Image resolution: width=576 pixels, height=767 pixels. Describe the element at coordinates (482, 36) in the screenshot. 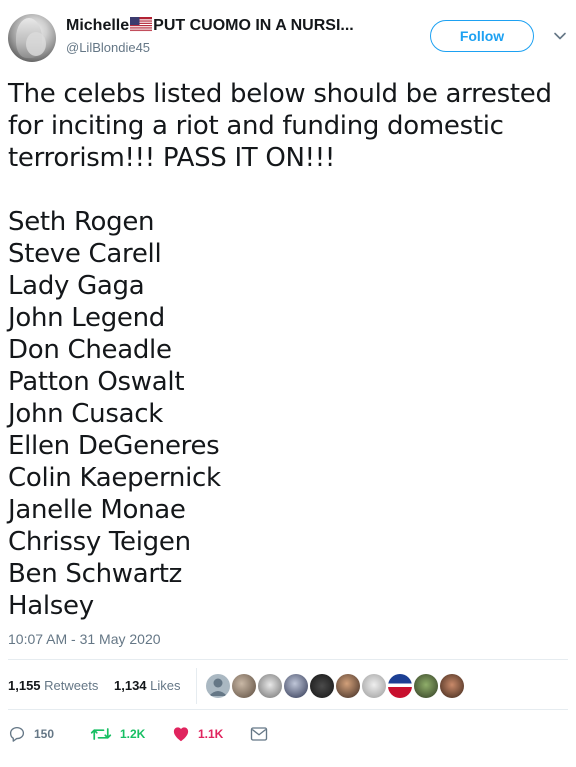

I see `follow-button: Follow` at that location.